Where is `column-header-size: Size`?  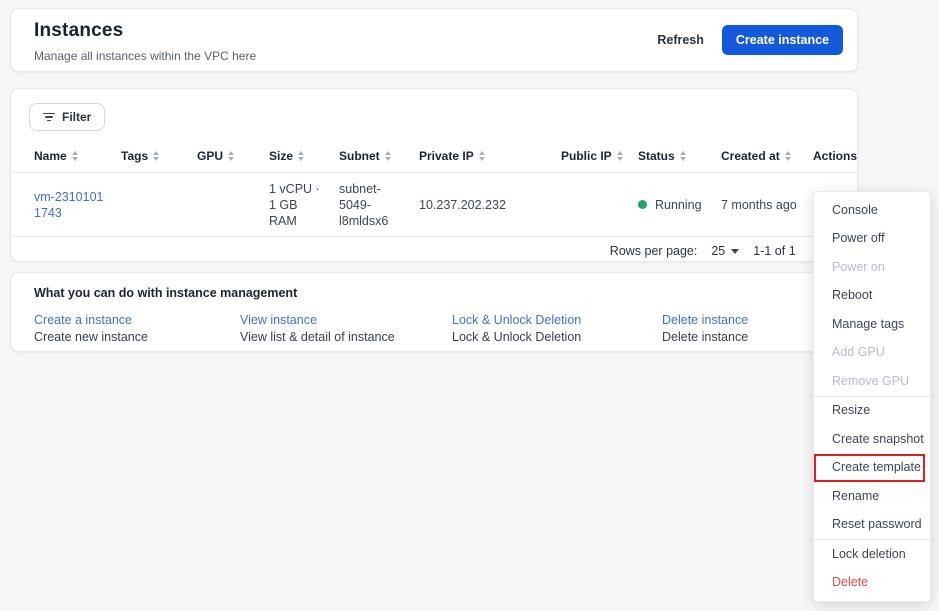 column-header-size: Size is located at coordinates (304, 156).